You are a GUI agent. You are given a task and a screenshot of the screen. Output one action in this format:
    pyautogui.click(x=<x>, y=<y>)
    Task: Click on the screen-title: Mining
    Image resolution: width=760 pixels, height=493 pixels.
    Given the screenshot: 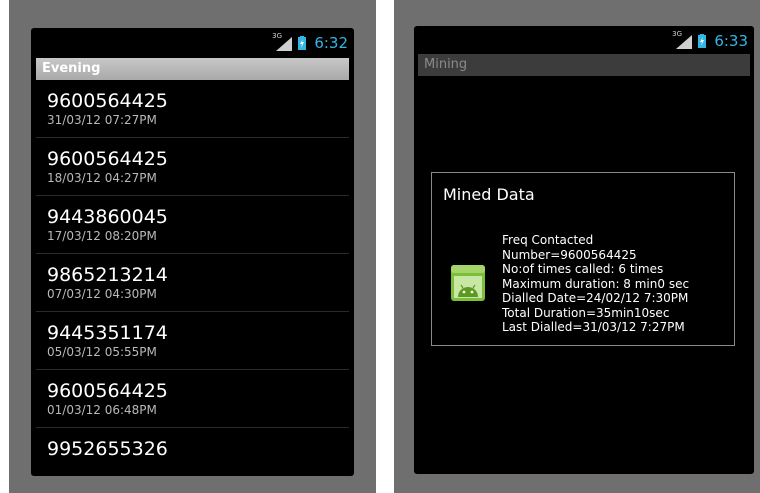 What is the action you would take?
    pyautogui.click(x=584, y=65)
    